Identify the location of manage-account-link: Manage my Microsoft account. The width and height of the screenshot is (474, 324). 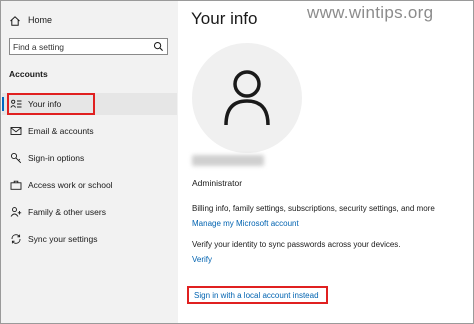
(245, 223).